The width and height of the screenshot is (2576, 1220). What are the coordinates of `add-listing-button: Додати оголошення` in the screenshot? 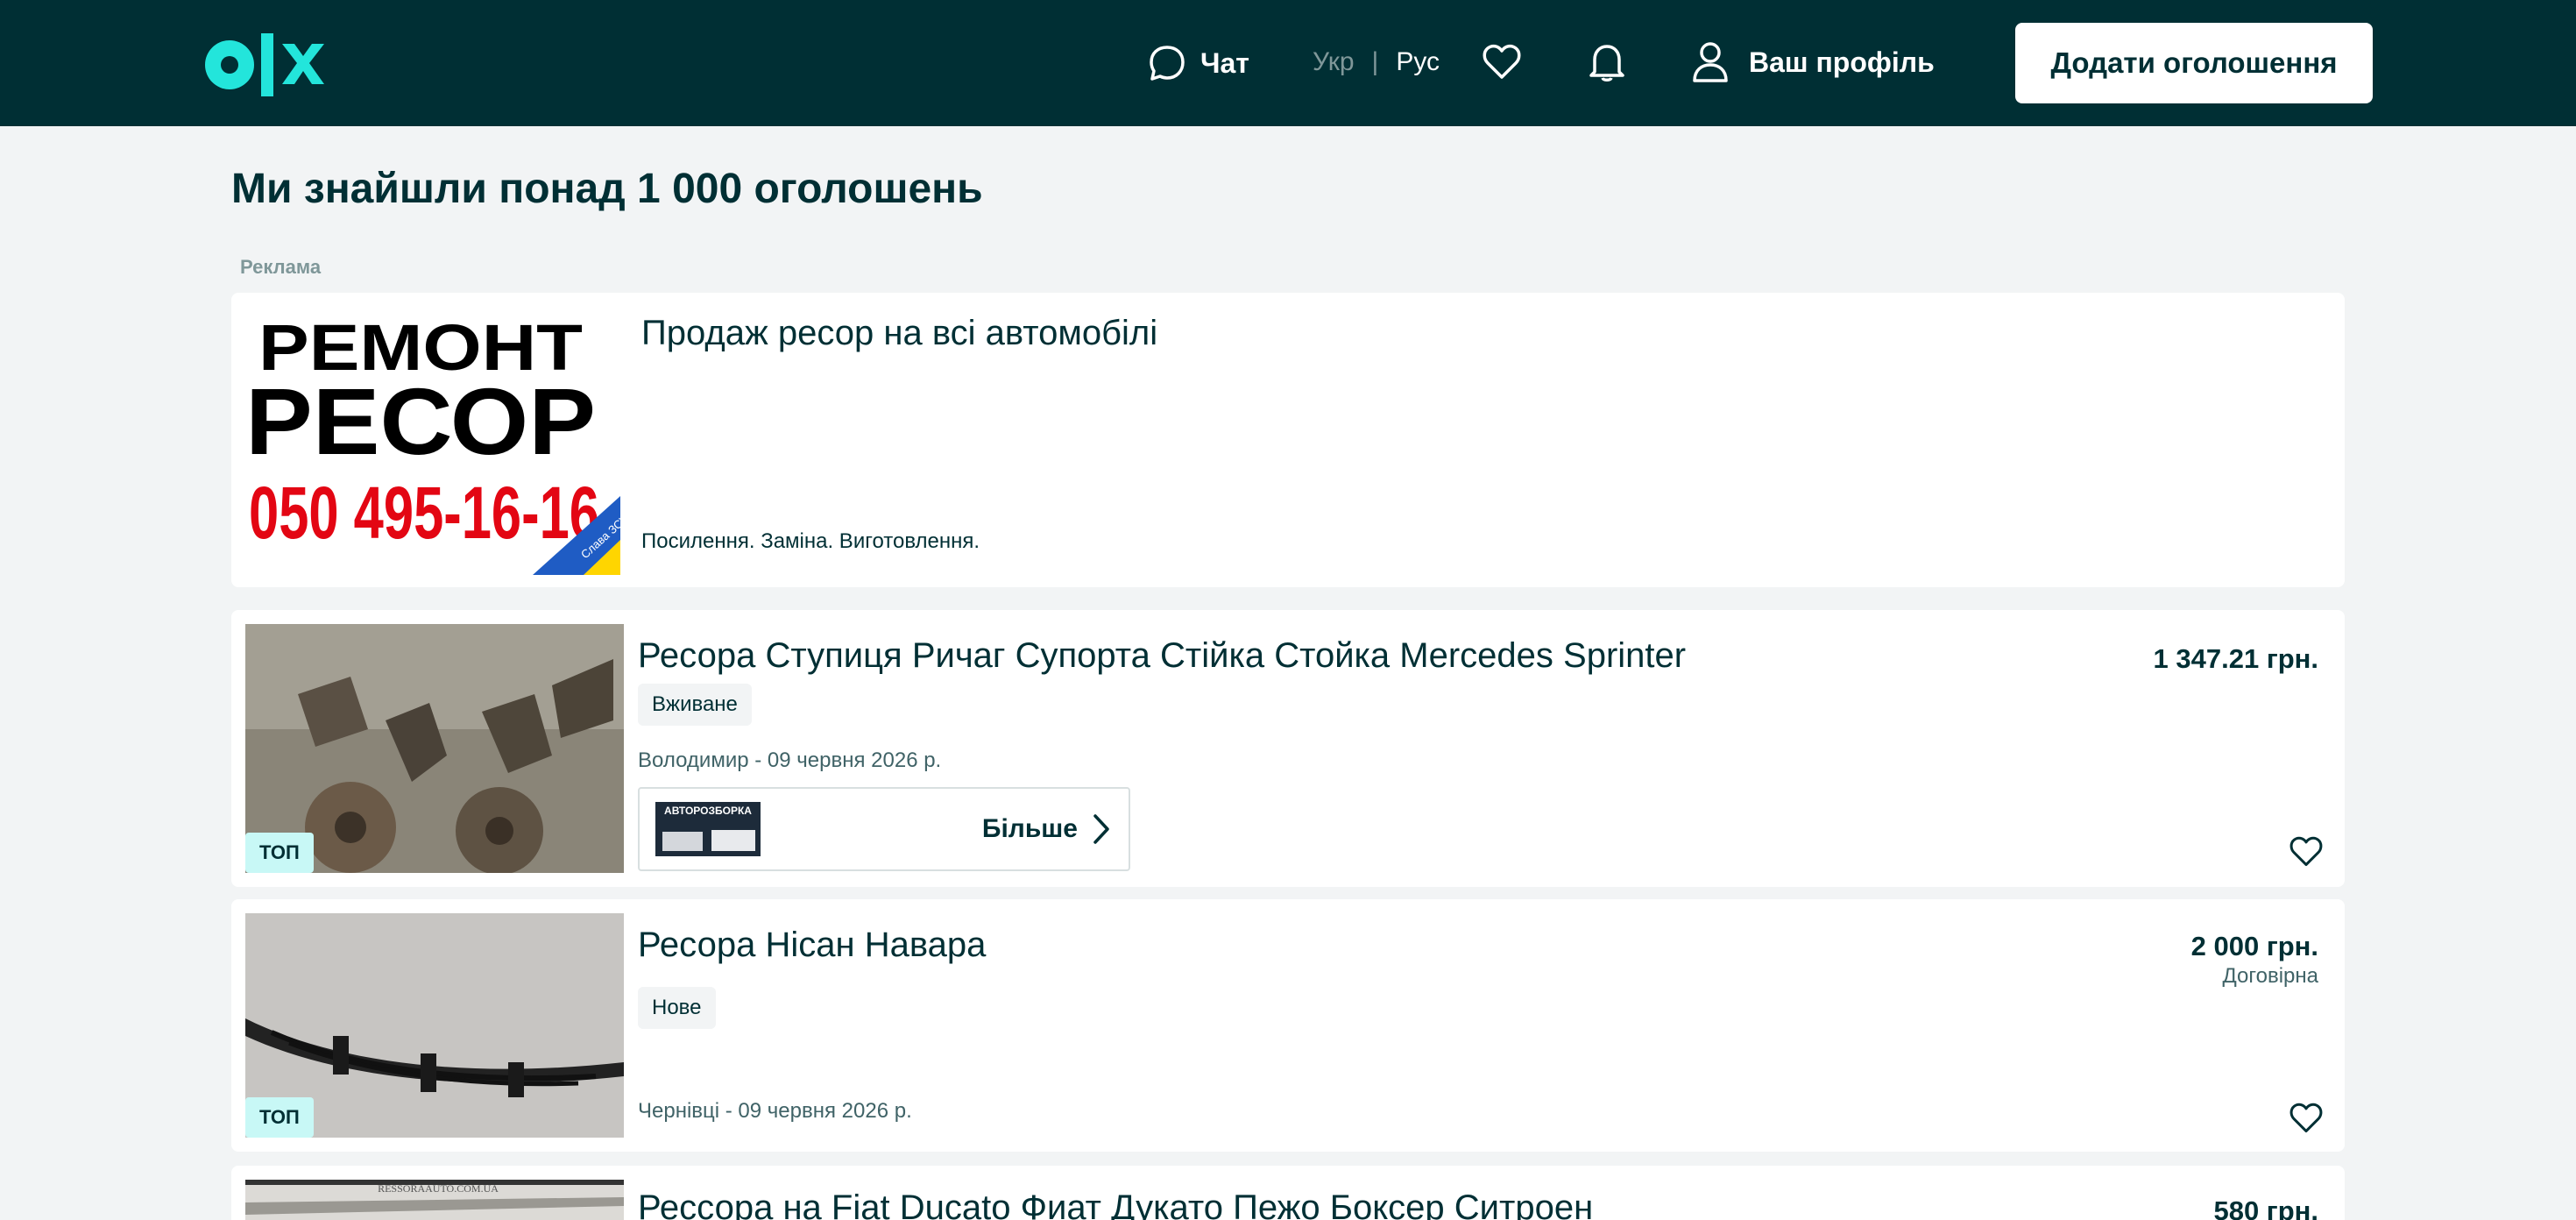 It's located at (2194, 63).